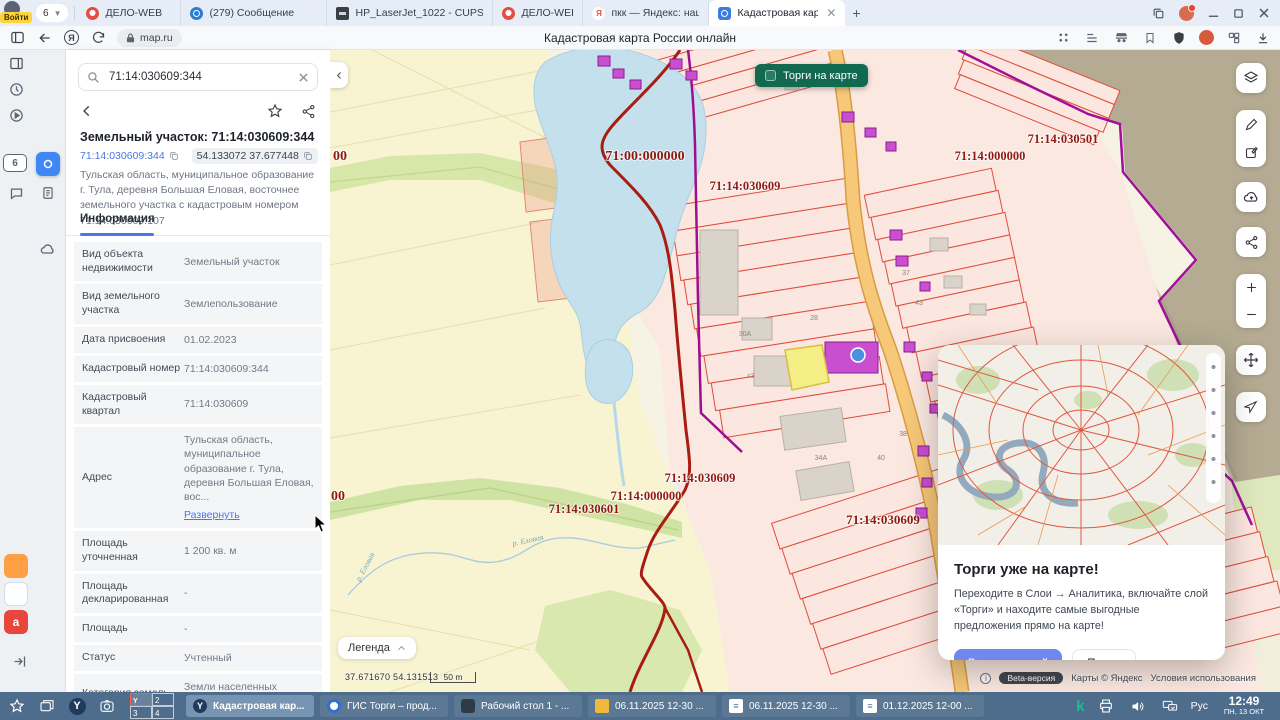 This screenshot has height=720, width=1280. What do you see at coordinates (1104, 654) in the screenshot?
I see `later-button: Позже` at bounding box center [1104, 654].